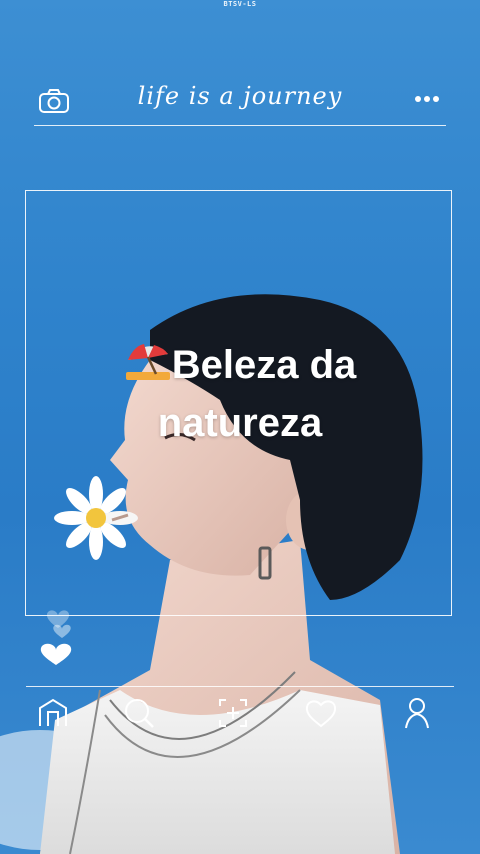 Image resolution: width=480 pixels, height=854 pixels. I want to click on watermark: BTSV-LS, so click(240, 4).